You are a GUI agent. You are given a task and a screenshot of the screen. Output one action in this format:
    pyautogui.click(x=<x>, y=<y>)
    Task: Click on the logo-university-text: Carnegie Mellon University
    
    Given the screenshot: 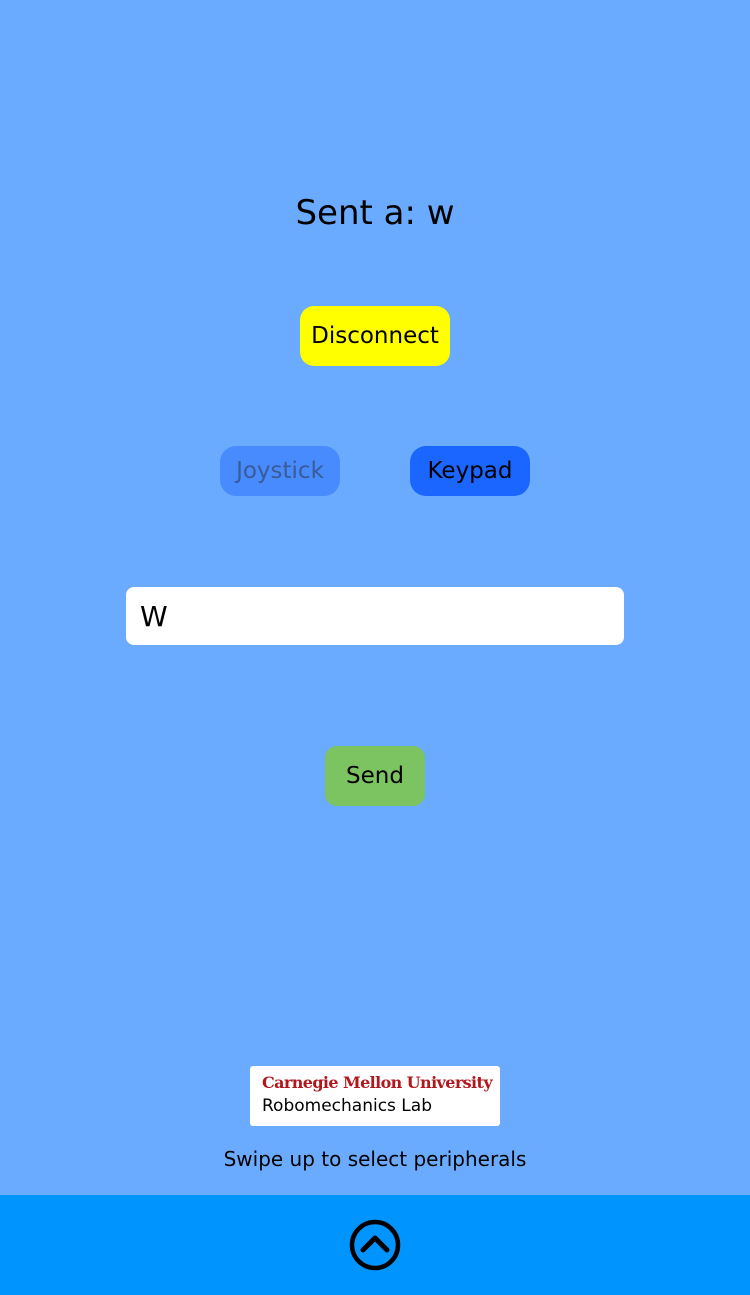 What is the action you would take?
    pyautogui.click(x=377, y=1082)
    